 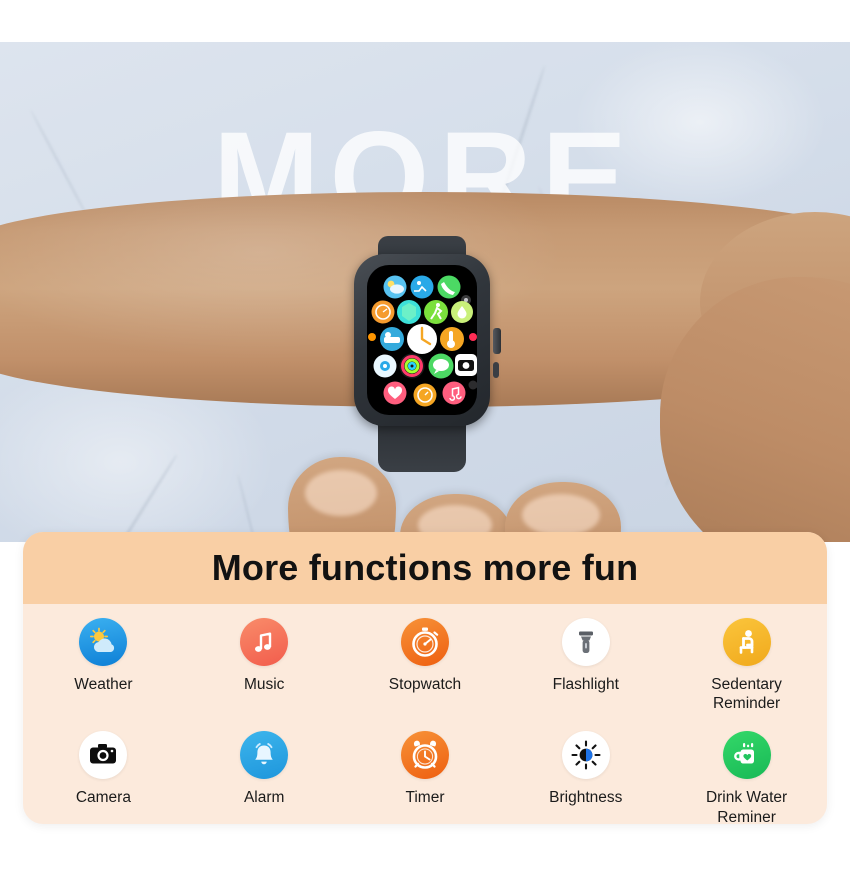 I want to click on feature-label-line2: Reminer, so click(x=746, y=816).